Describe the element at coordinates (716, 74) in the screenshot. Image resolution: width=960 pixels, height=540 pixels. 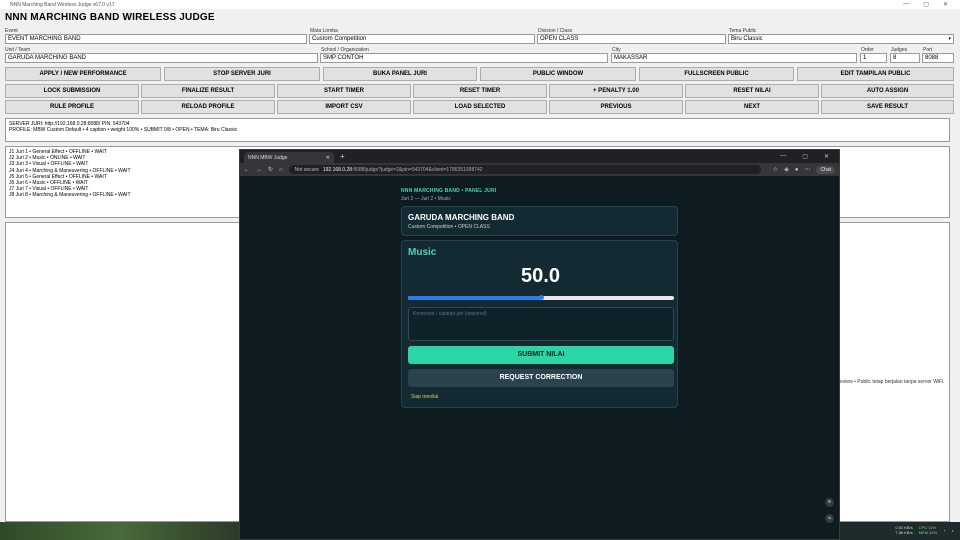
I see `fullscreen-public-button: FULLSCREEN PUBLIC` at that location.